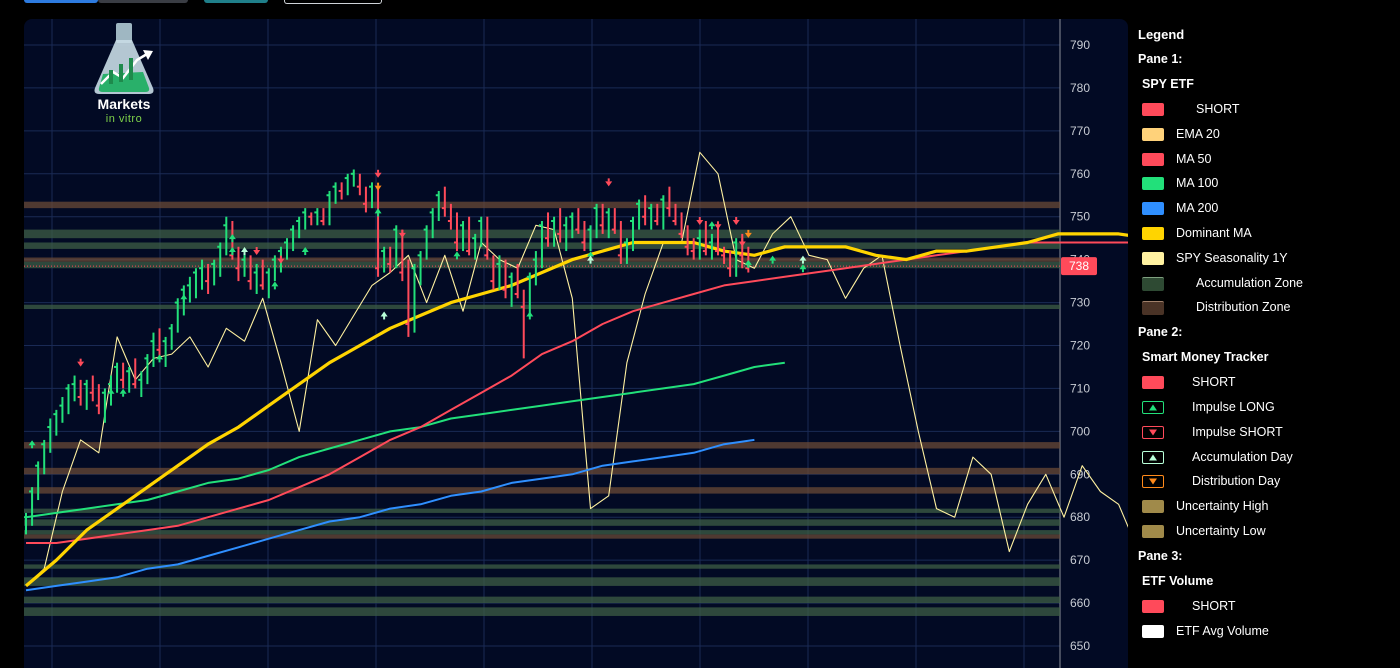  I want to click on legend-item: Accumulation Zone, so click(1265, 283).